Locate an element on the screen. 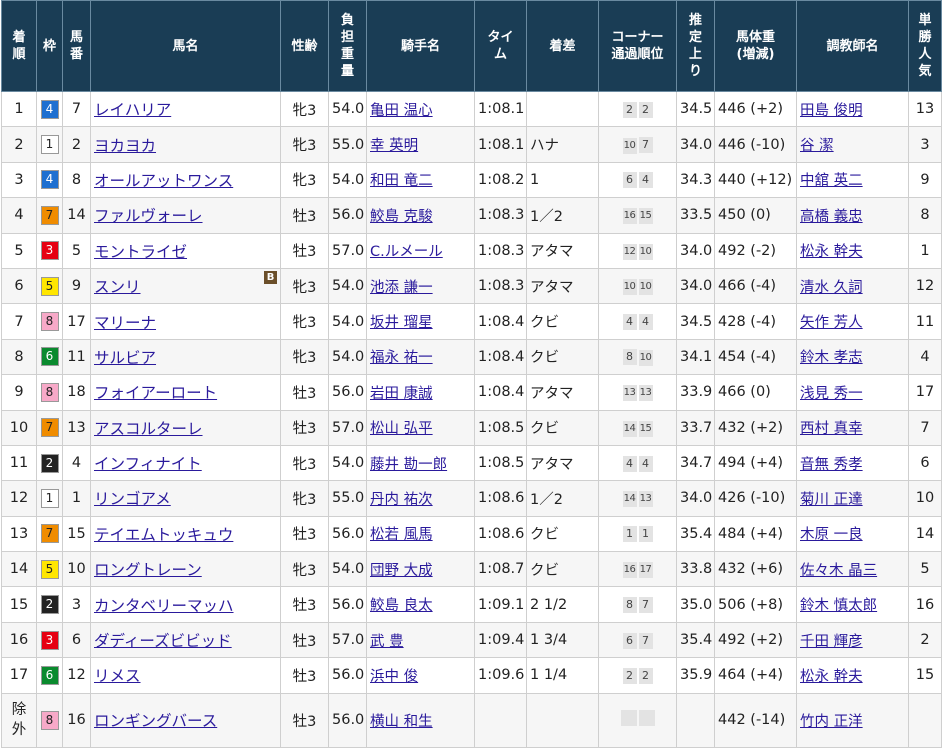  trainer-link: 西村 真幸 is located at coordinates (831, 429).